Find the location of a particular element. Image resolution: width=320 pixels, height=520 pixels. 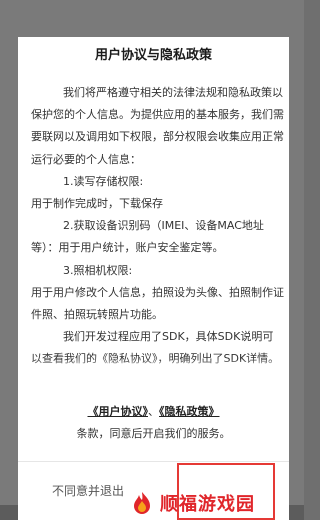

content-fade is located at coordinates (153, 365).